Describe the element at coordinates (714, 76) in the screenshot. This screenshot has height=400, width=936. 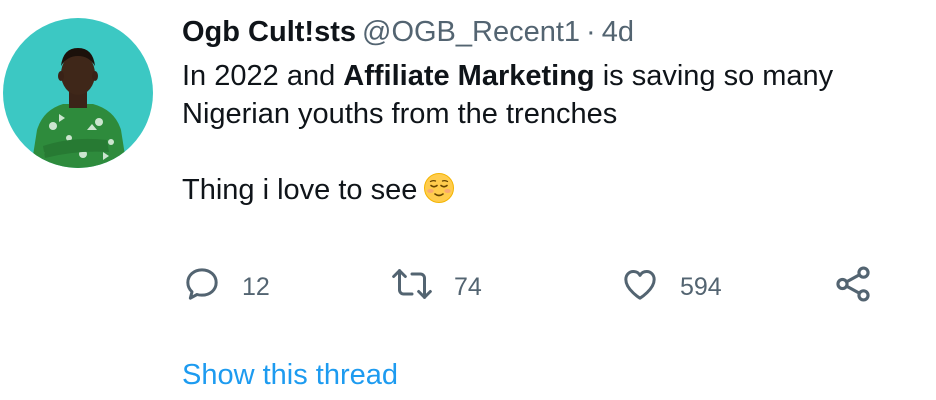
I see `tweet-text-segment: is saving so many` at that location.